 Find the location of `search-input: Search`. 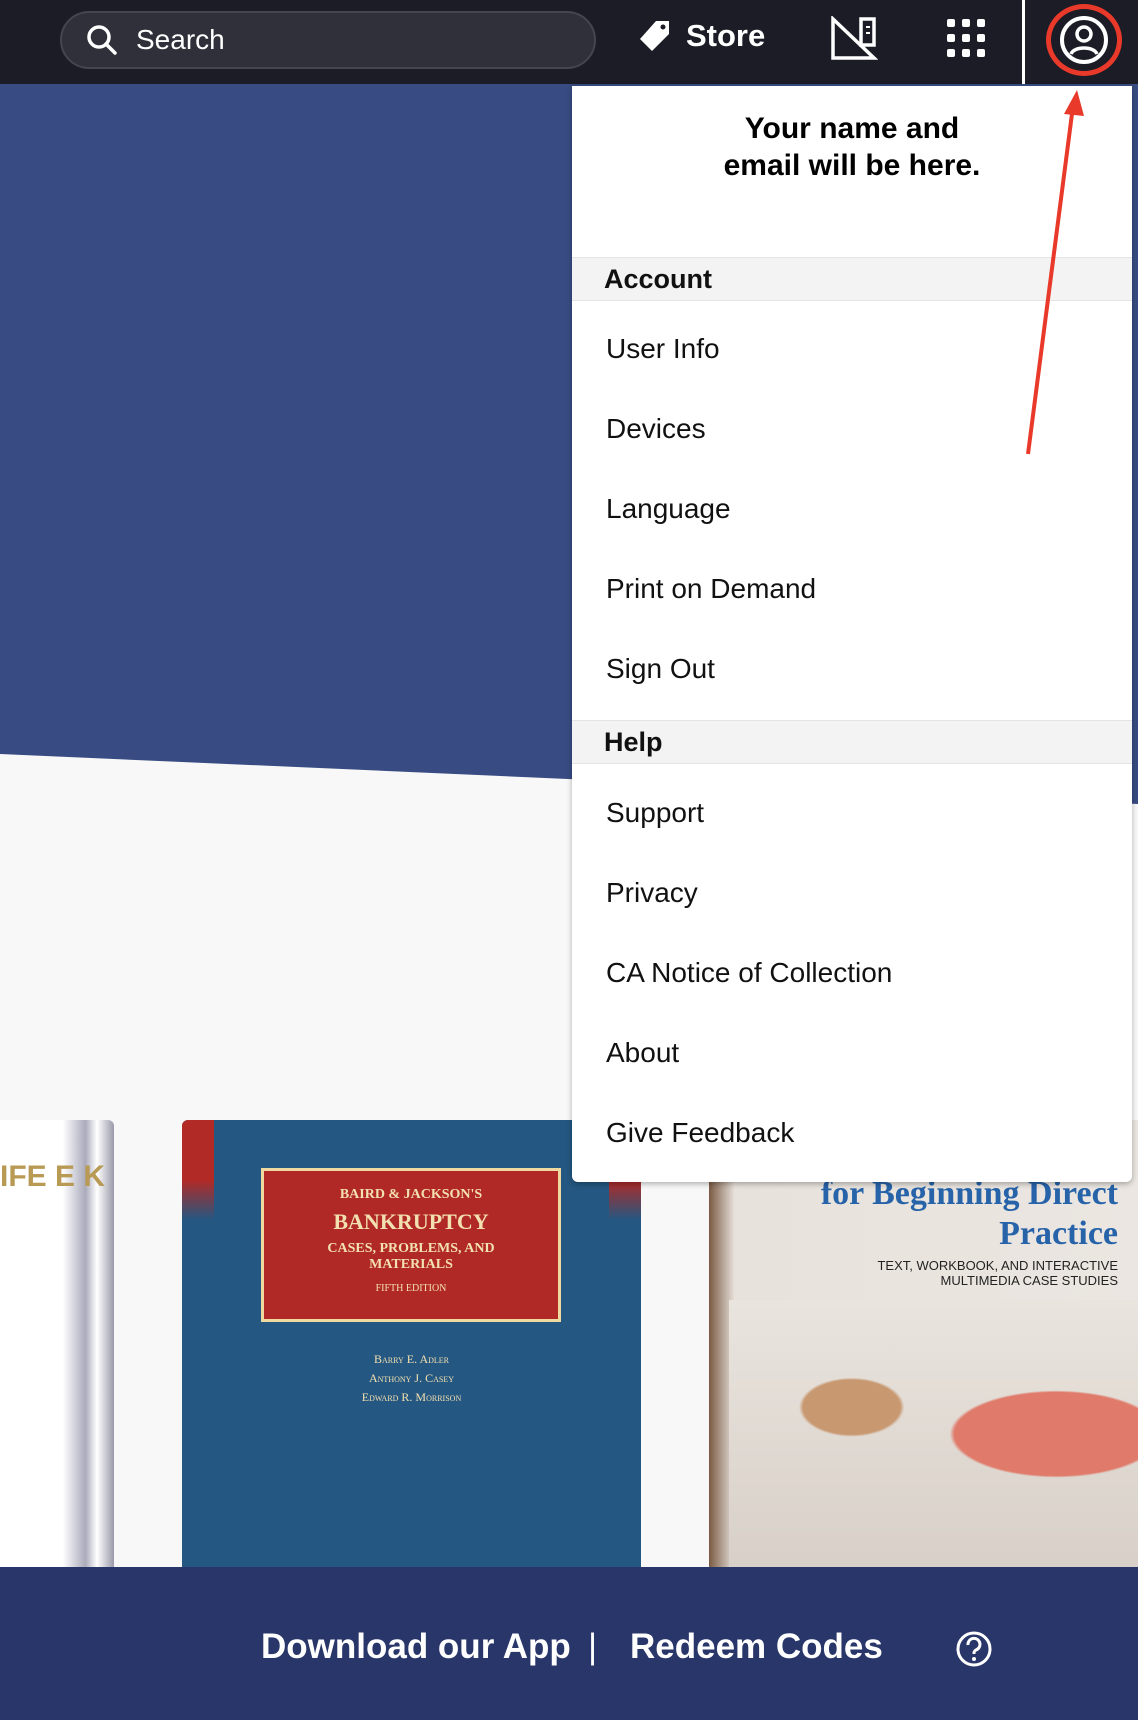

search-input: Search is located at coordinates (328, 40).